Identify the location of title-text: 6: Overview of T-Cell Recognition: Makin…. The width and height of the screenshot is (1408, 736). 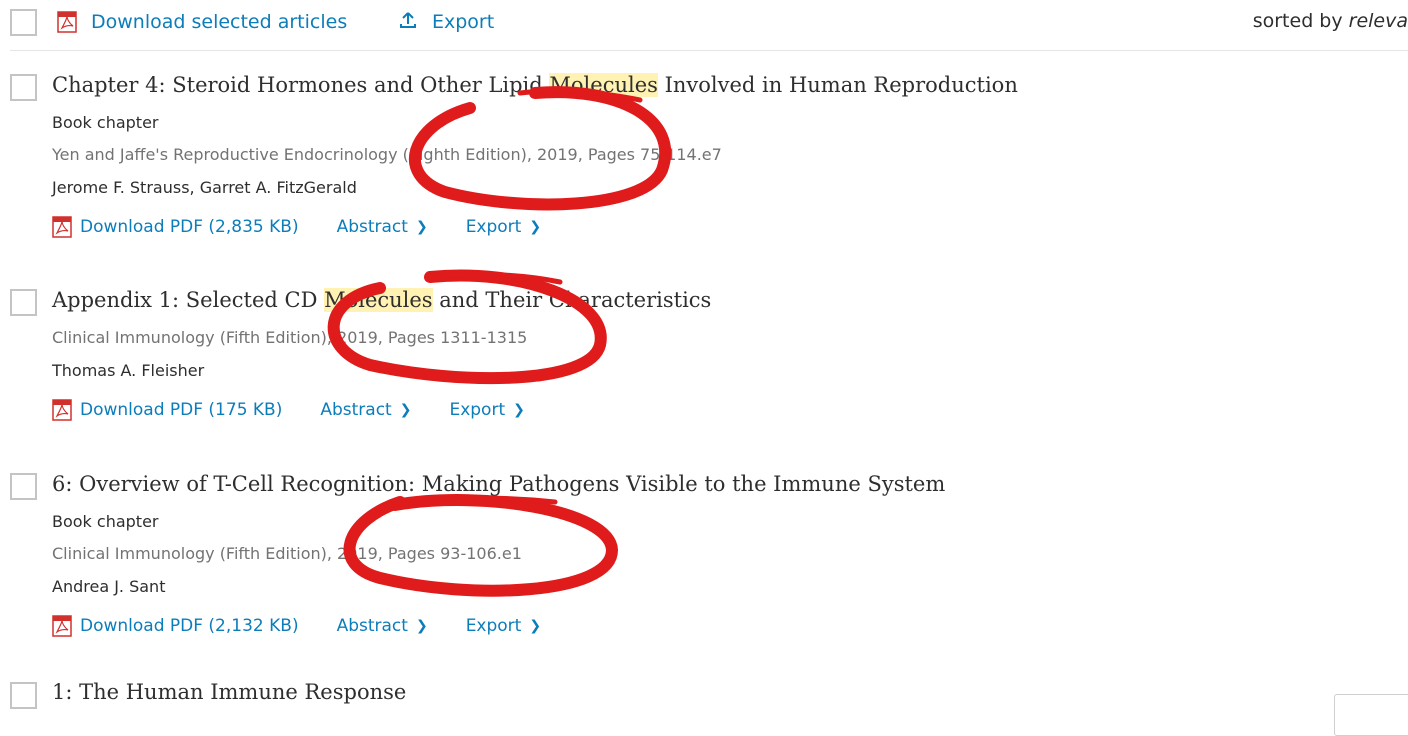
(499, 484).